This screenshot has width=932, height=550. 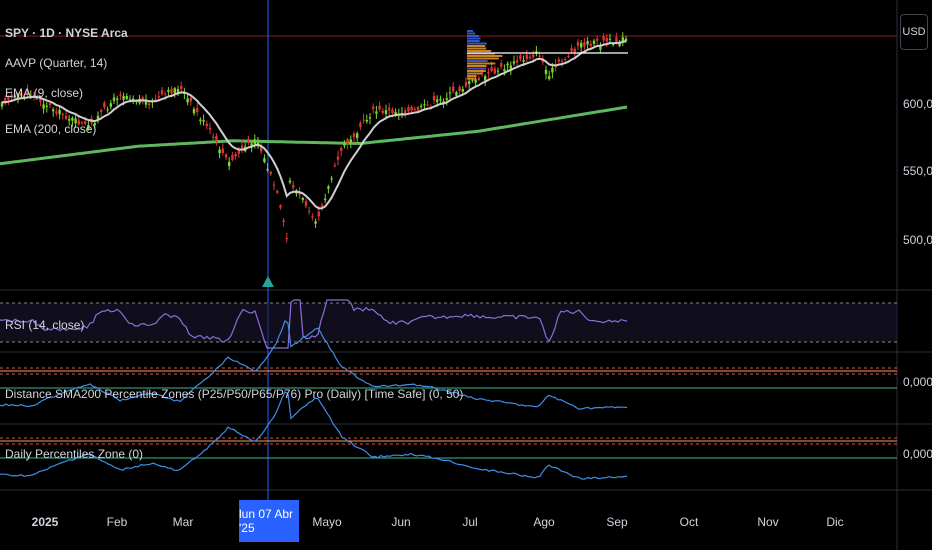 What do you see at coordinates (56, 63) in the screenshot?
I see `indicator-aavp-label: AAVP (Quarter, 14)` at bounding box center [56, 63].